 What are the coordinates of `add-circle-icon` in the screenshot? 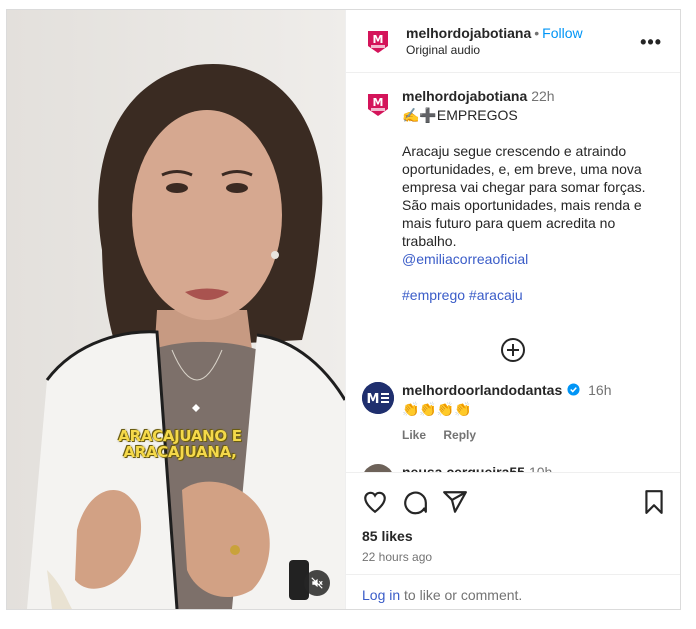 It's located at (513, 350).